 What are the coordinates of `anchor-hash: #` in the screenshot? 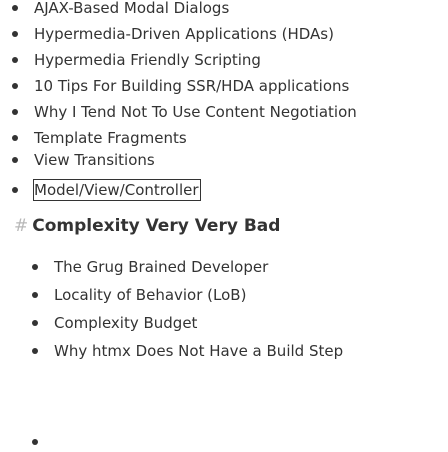 It's located at (21, 226).